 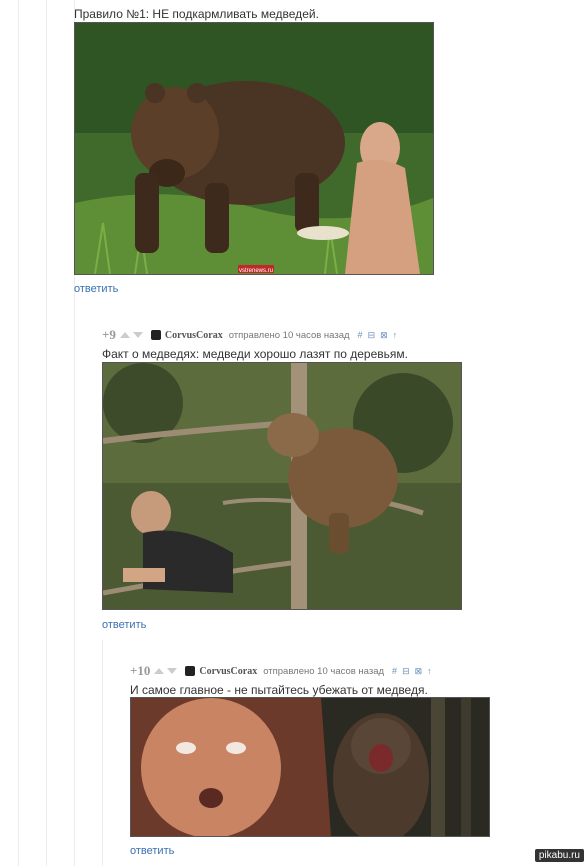 I want to click on comment-rating: +10, so click(x=140, y=670).